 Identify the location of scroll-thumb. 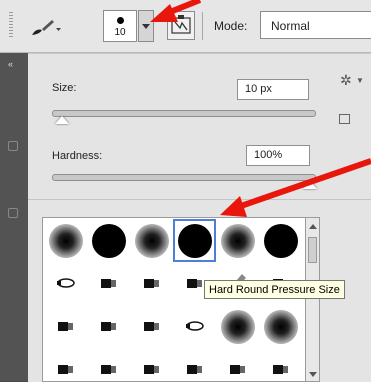
(312, 250).